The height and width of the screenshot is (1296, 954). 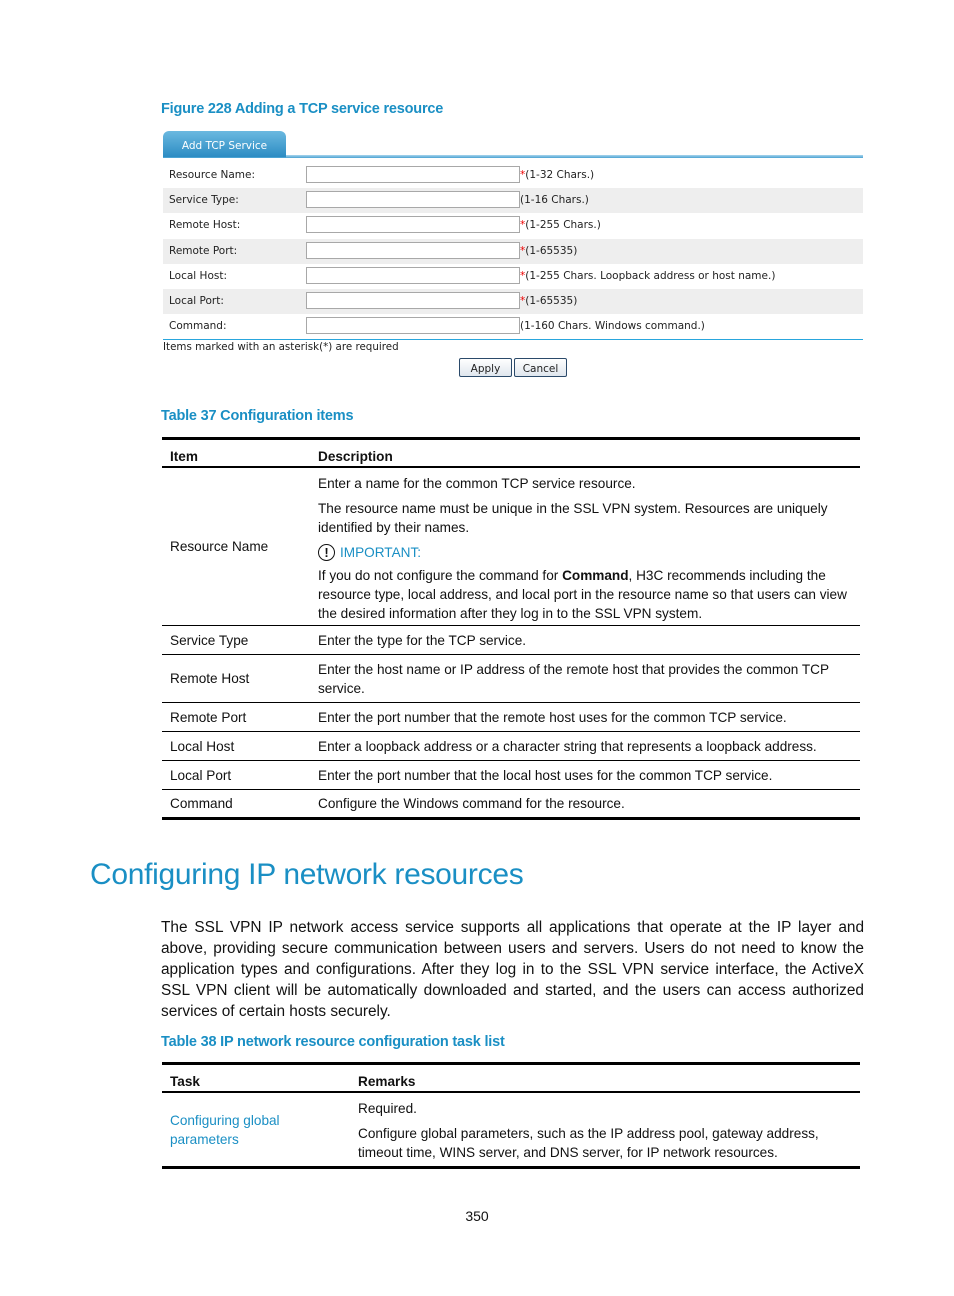 I want to click on figure-caption: Figure 228 Adding a TCP service resource, so click(x=302, y=109).